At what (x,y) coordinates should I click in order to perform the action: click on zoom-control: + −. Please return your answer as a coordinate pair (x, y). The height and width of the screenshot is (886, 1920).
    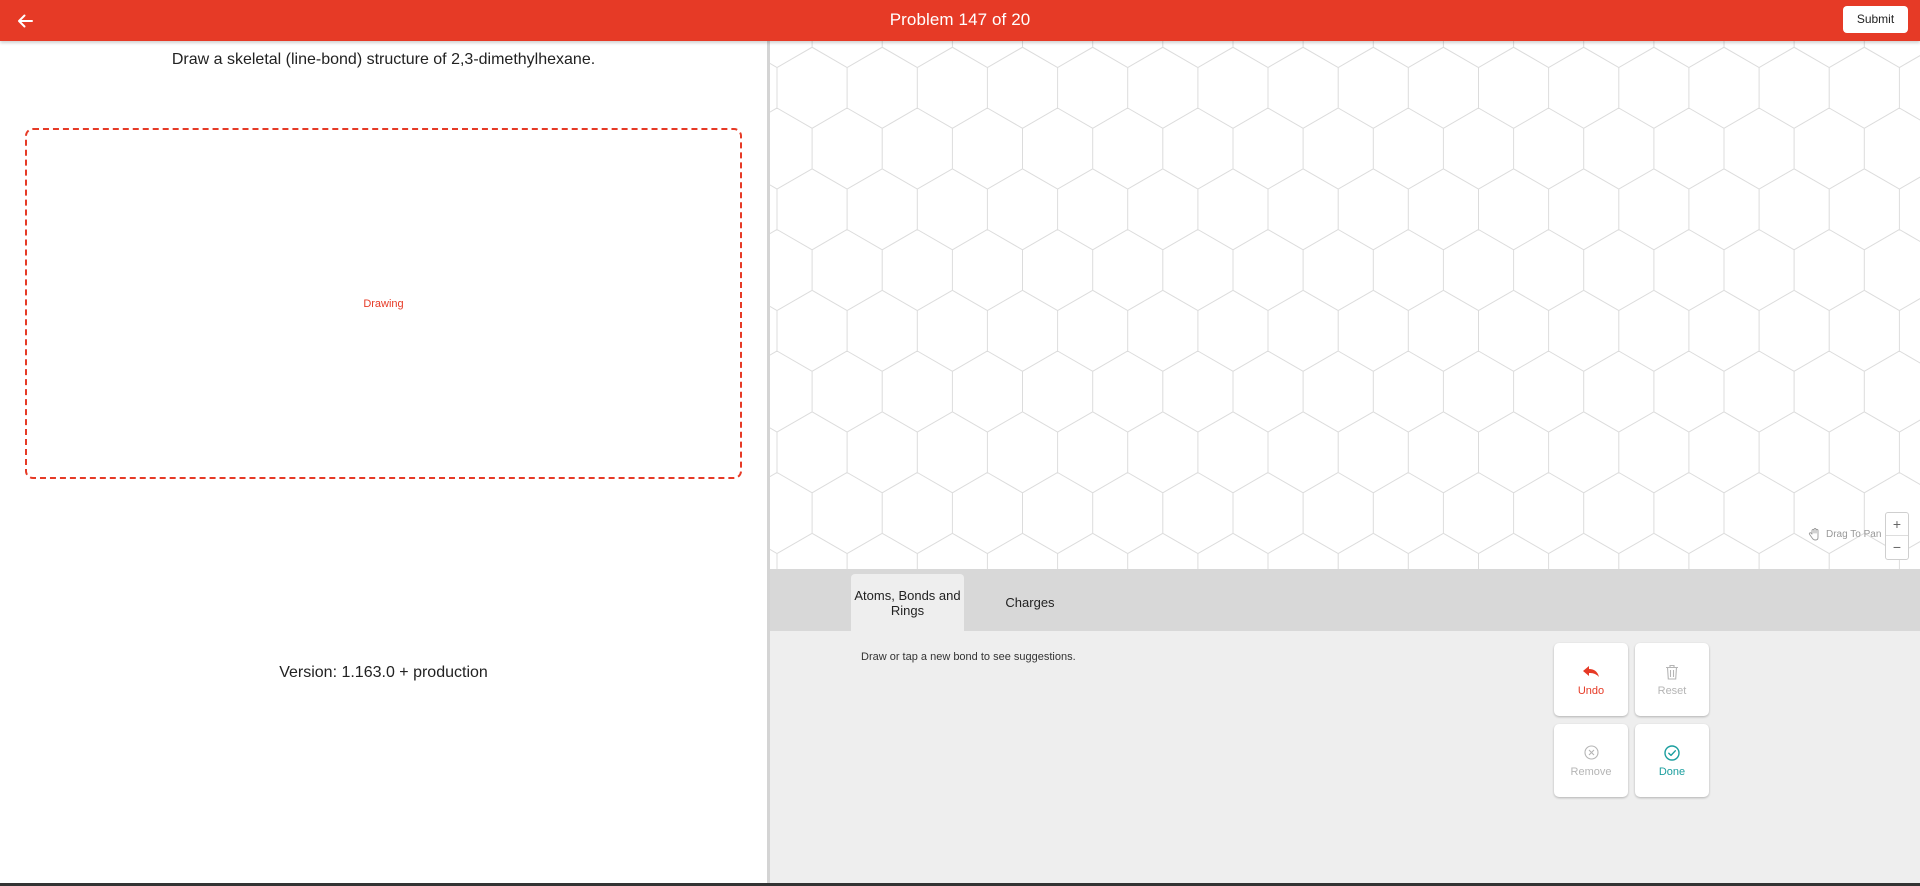
    Looking at the image, I should click on (1897, 536).